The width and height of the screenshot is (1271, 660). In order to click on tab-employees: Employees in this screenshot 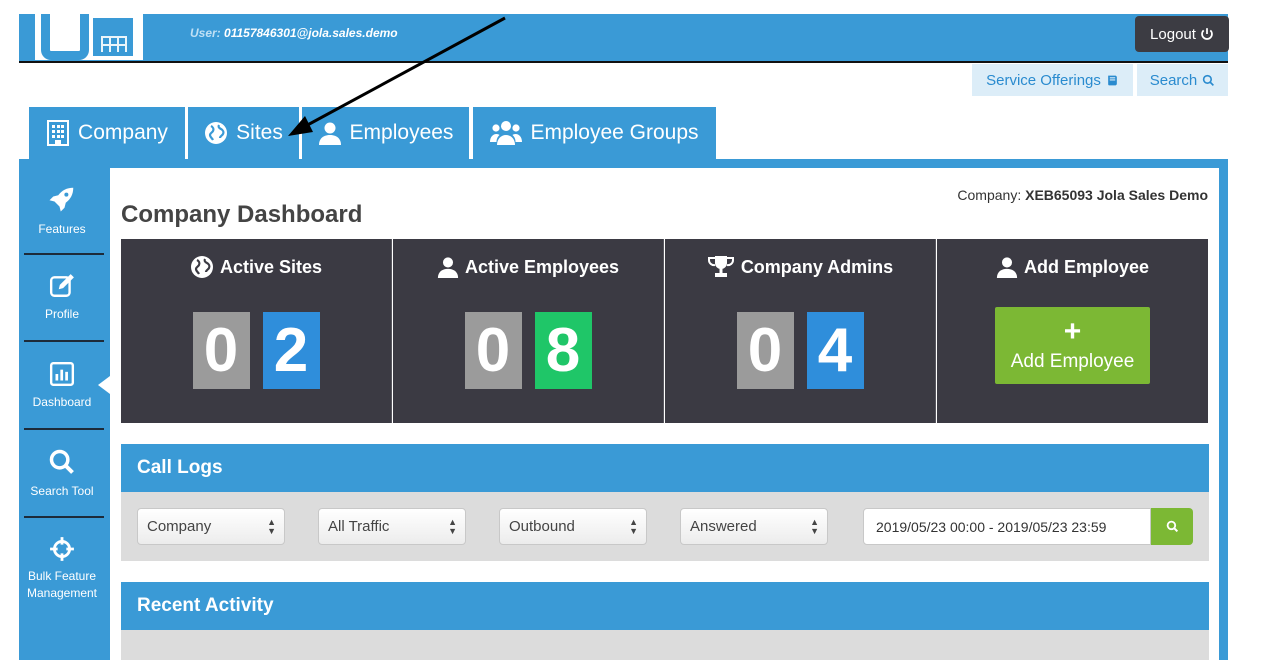, I will do `click(385, 133)`.